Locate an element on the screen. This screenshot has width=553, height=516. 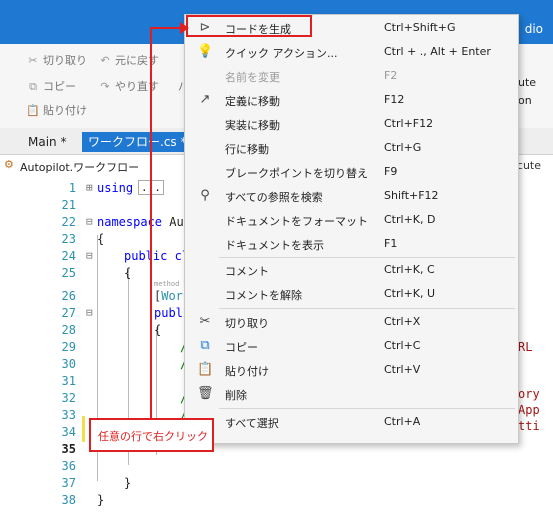
menu-item-quick-actions: 💡 クイック アクション... Ctrl + ., Alt + Enter is located at coordinates (351, 52).